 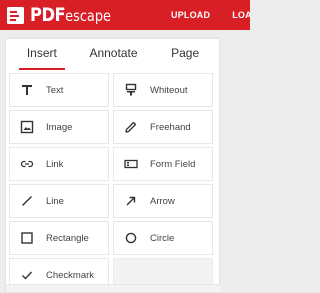 What do you see at coordinates (27, 164) in the screenshot?
I see `link-icon` at bounding box center [27, 164].